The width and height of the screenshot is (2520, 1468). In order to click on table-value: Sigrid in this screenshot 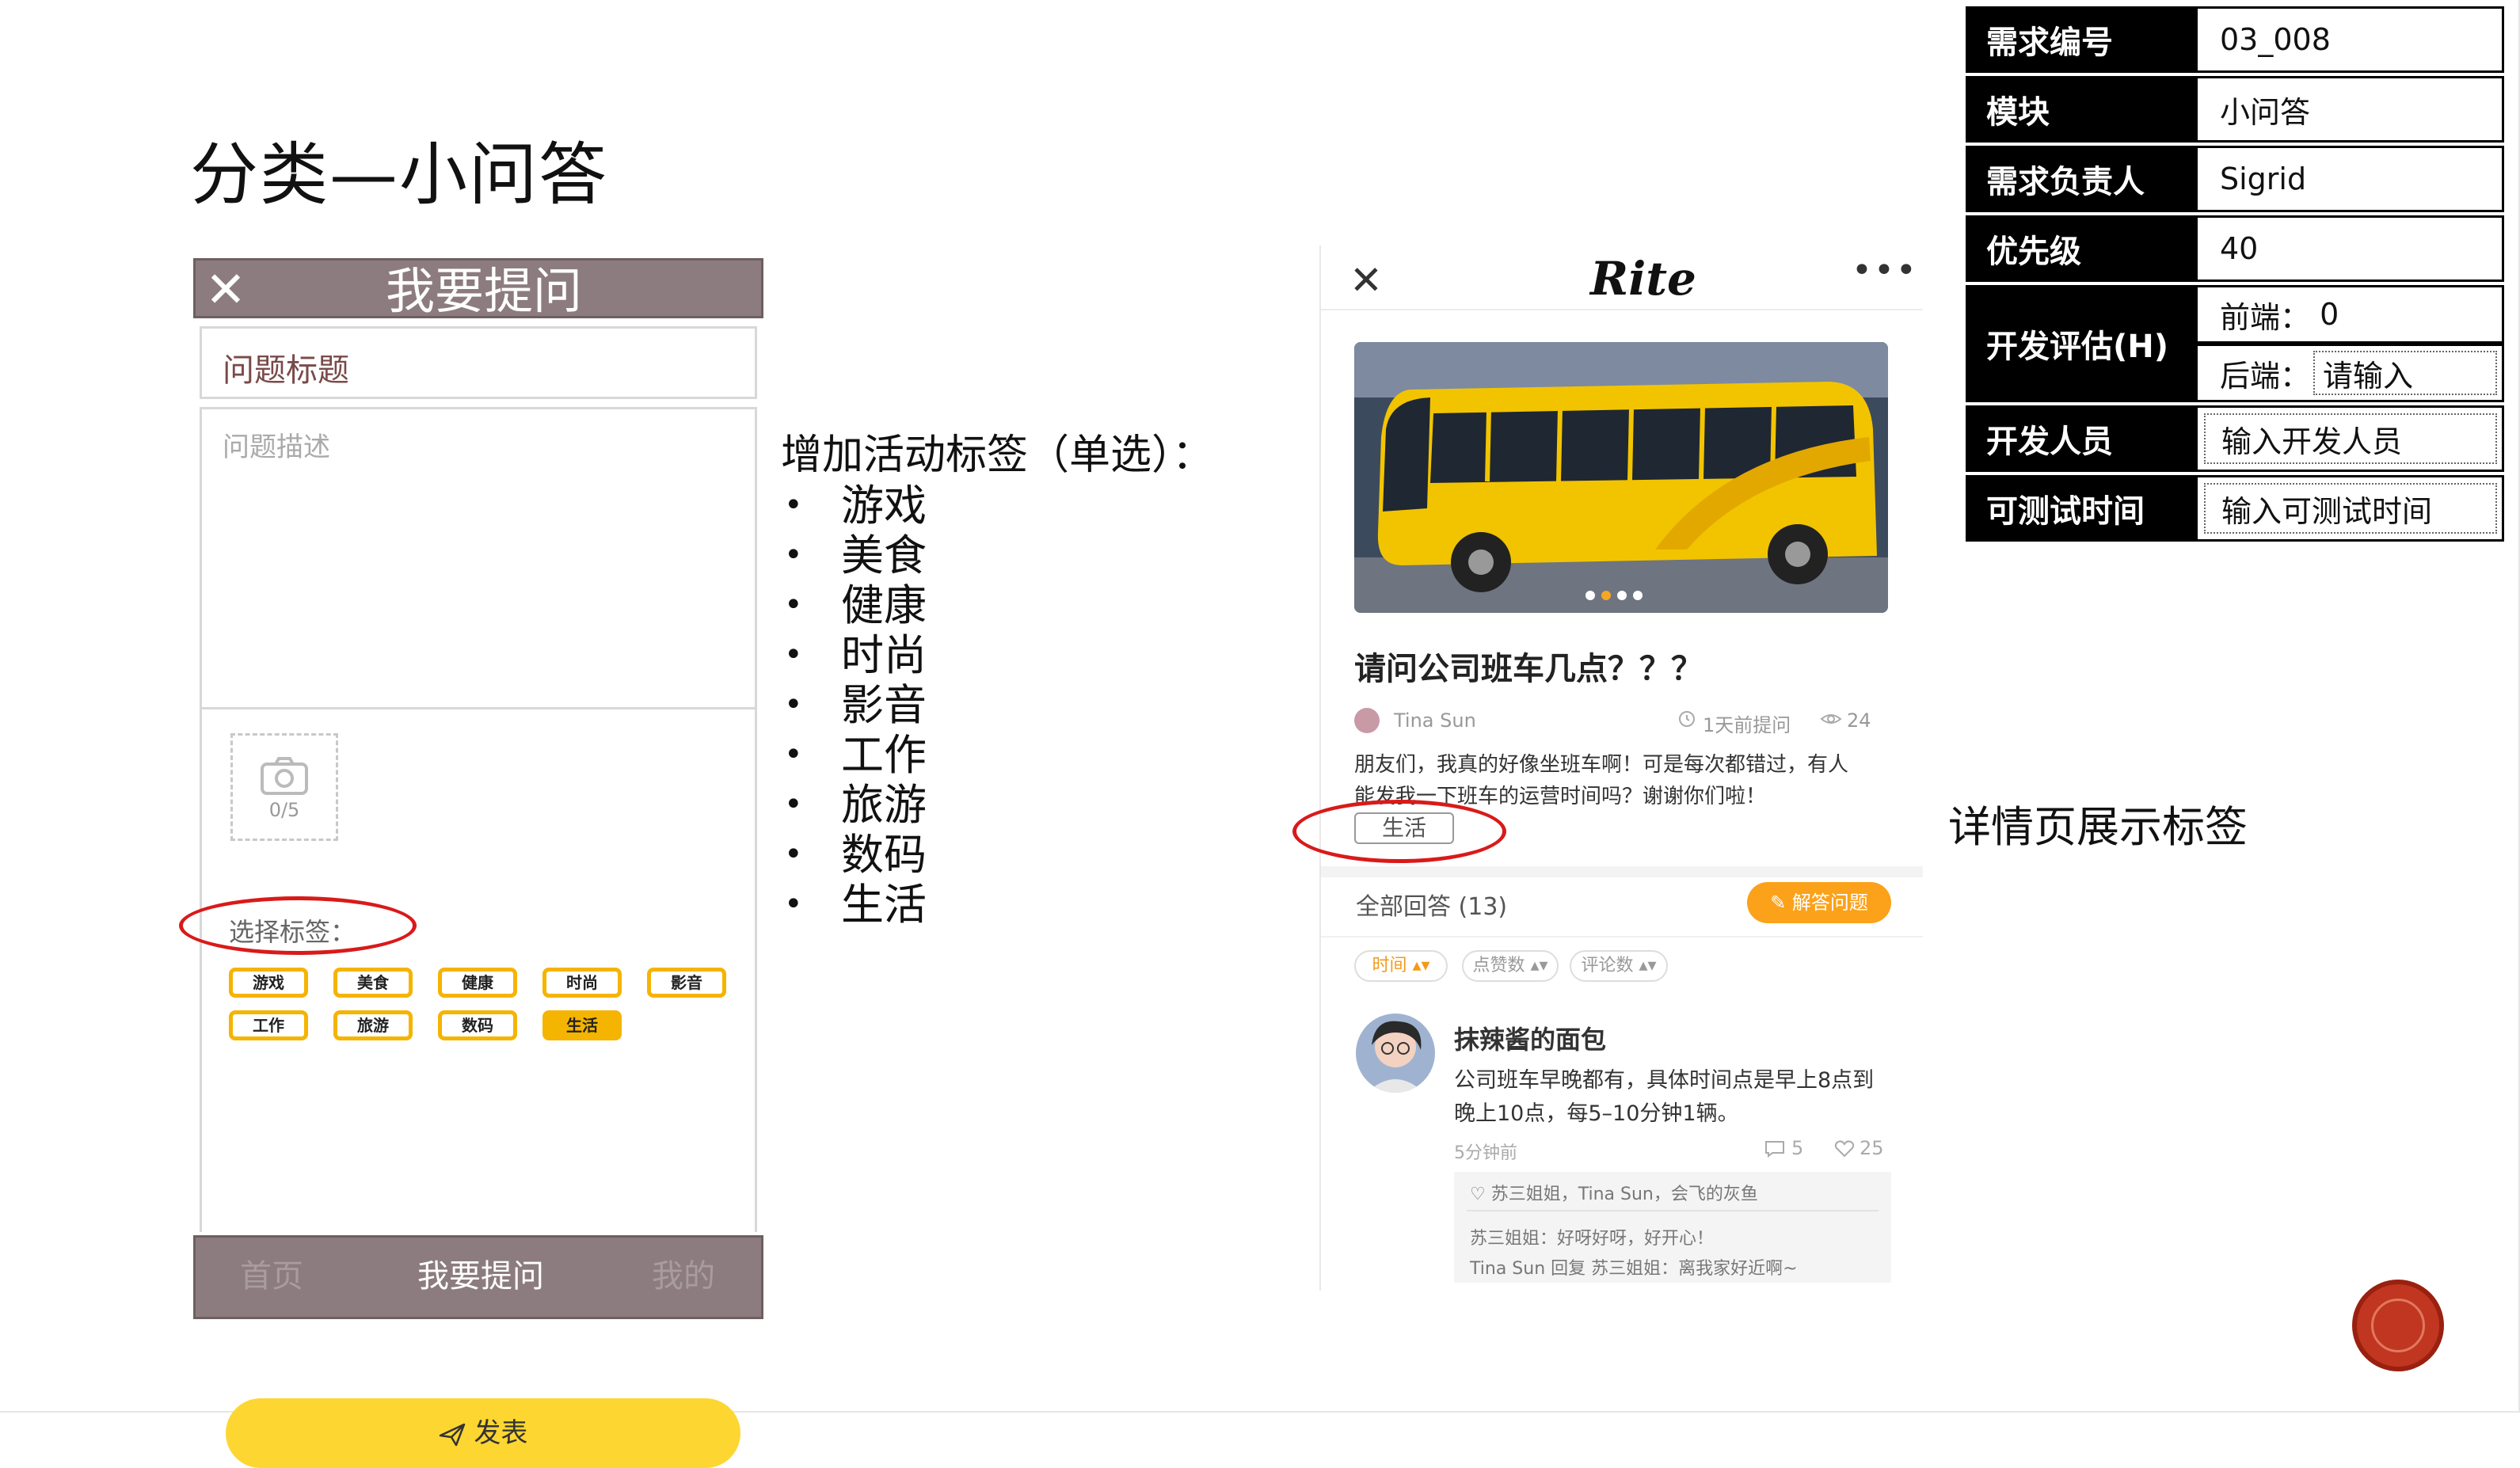, I will do `click(2349, 179)`.